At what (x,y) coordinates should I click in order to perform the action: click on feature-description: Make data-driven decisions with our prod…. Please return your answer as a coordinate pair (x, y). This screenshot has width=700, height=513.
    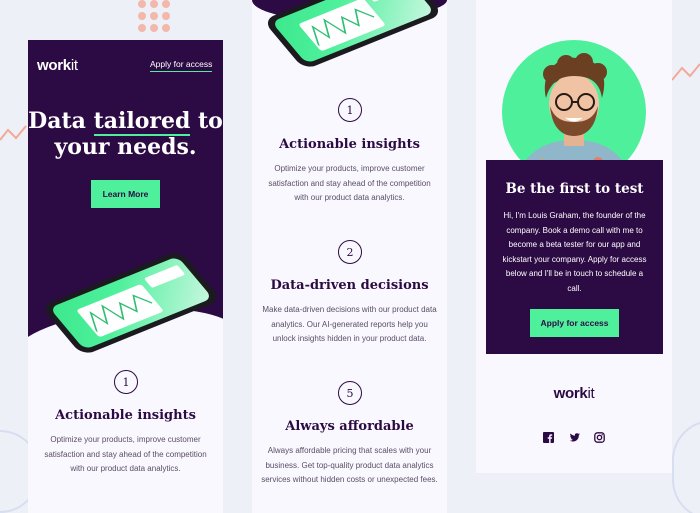
    Looking at the image, I should click on (349, 324).